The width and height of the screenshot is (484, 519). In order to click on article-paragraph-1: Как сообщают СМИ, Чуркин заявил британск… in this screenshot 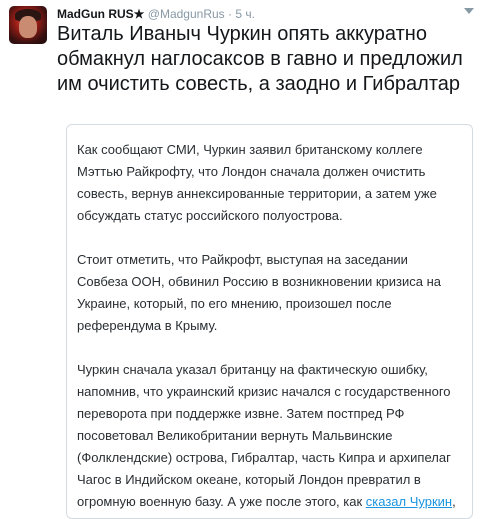, I will do `click(257, 182)`.